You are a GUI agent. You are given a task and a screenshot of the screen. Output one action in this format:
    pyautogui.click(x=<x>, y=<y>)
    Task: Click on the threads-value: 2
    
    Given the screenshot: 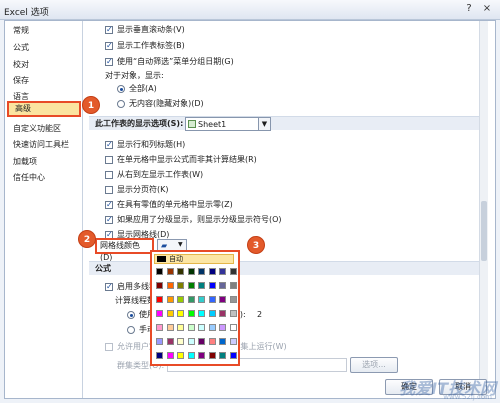 What is the action you would take?
    pyautogui.click(x=260, y=314)
    